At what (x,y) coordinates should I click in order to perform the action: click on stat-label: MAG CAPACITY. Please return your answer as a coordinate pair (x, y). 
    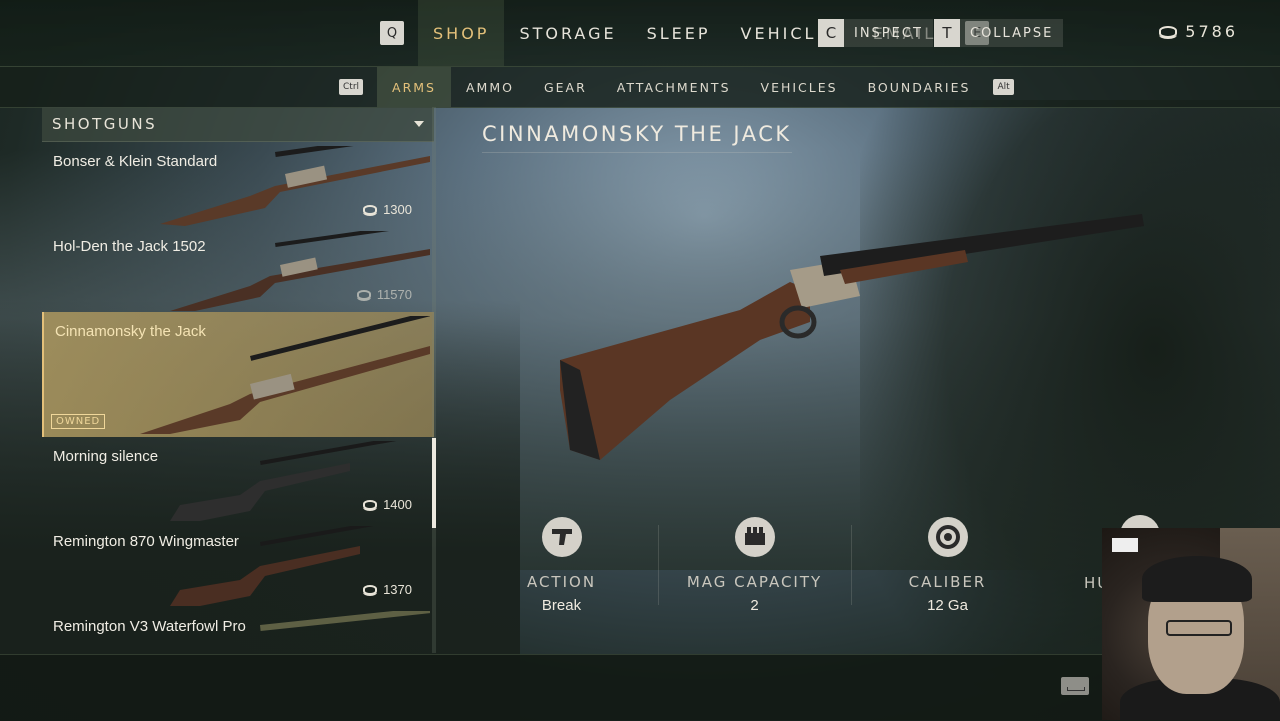
    Looking at the image, I should click on (754, 582).